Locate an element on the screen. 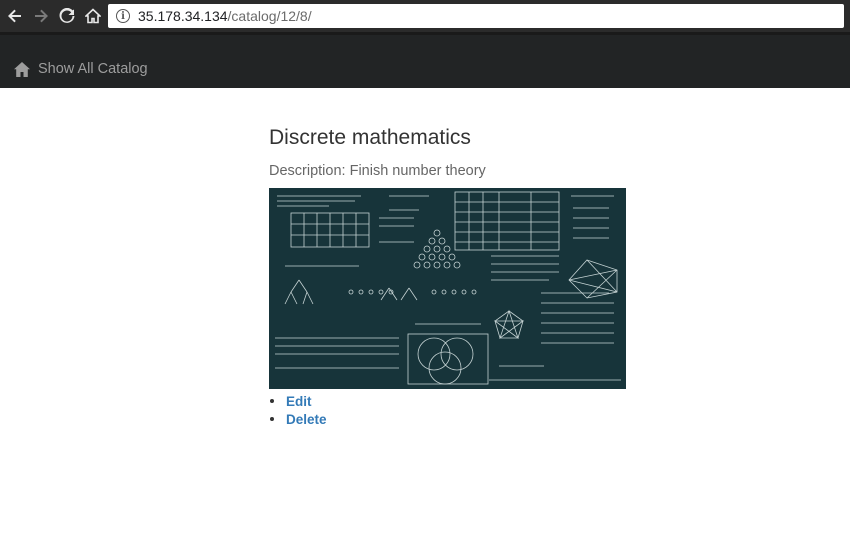  site-navbar: Show All Catalog is located at coordinates (425, 60).